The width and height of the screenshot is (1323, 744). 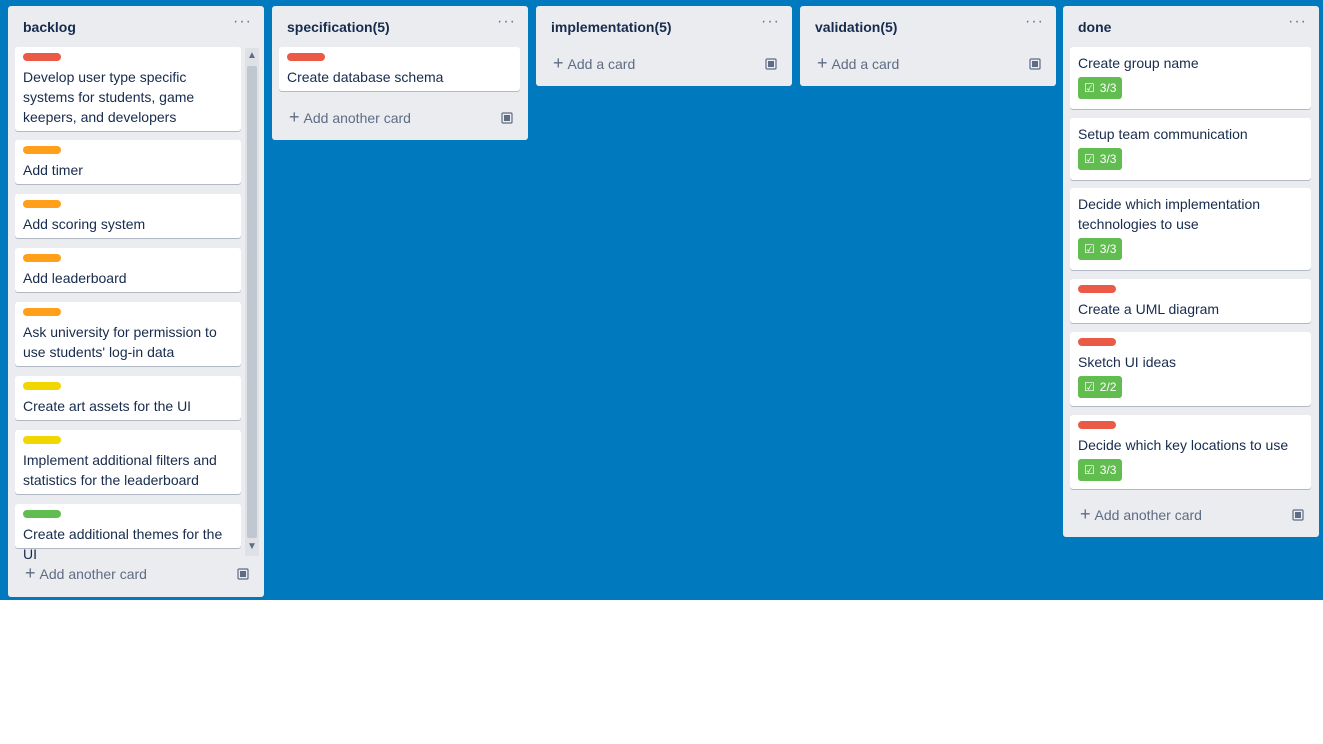 I want to click on list-header: specification(5) ···, so click(x=400, y=26).